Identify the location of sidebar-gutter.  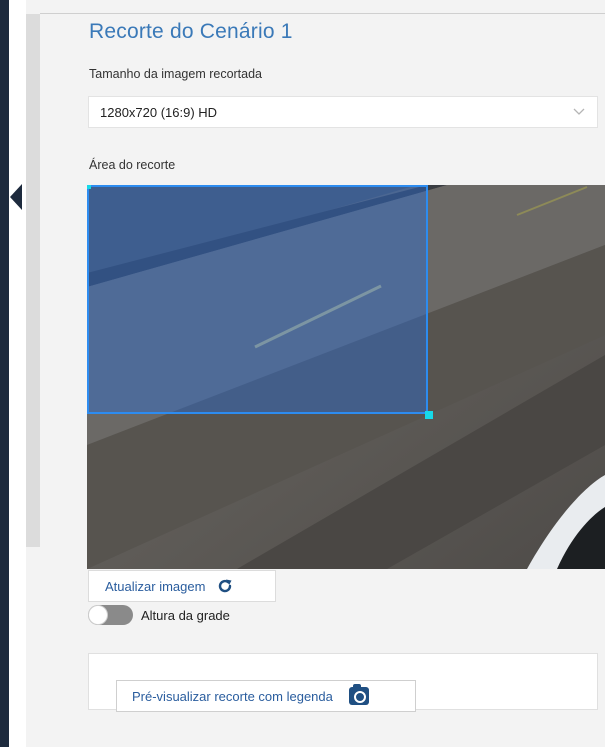
(17, 373).